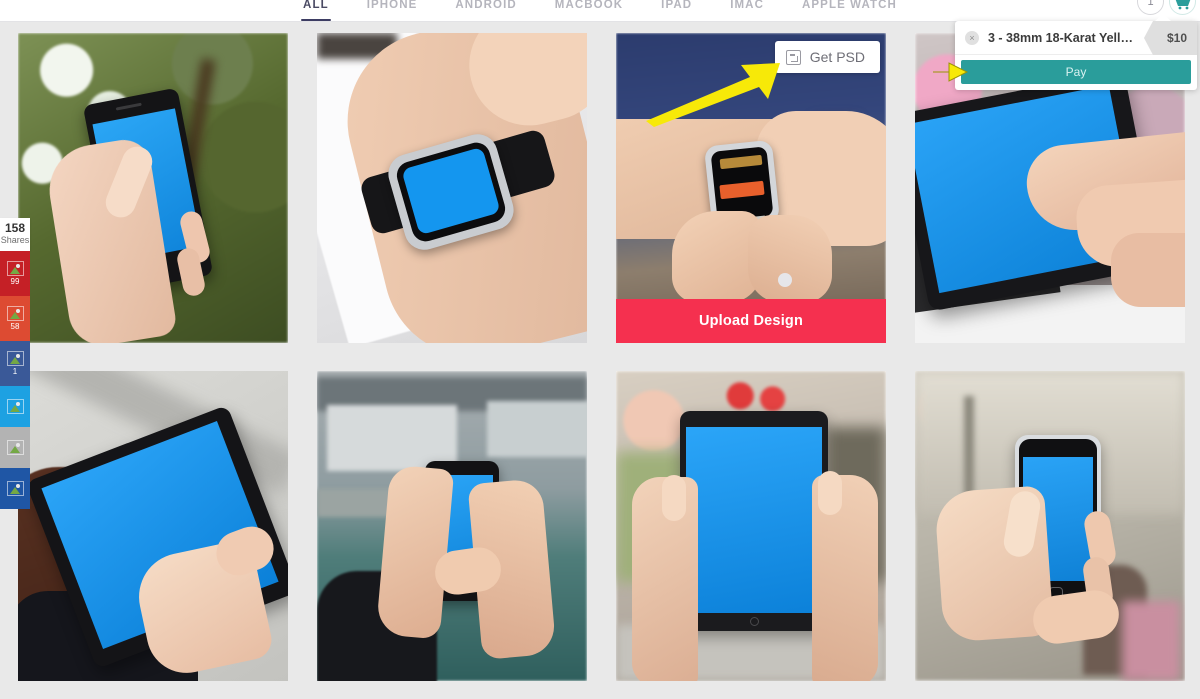 This screenshot has height=699, width=1200. Describe the element at coordinates (849, 10) in the screenshot. I see `tab-apple-watch: APPLE WATCH` at that location.